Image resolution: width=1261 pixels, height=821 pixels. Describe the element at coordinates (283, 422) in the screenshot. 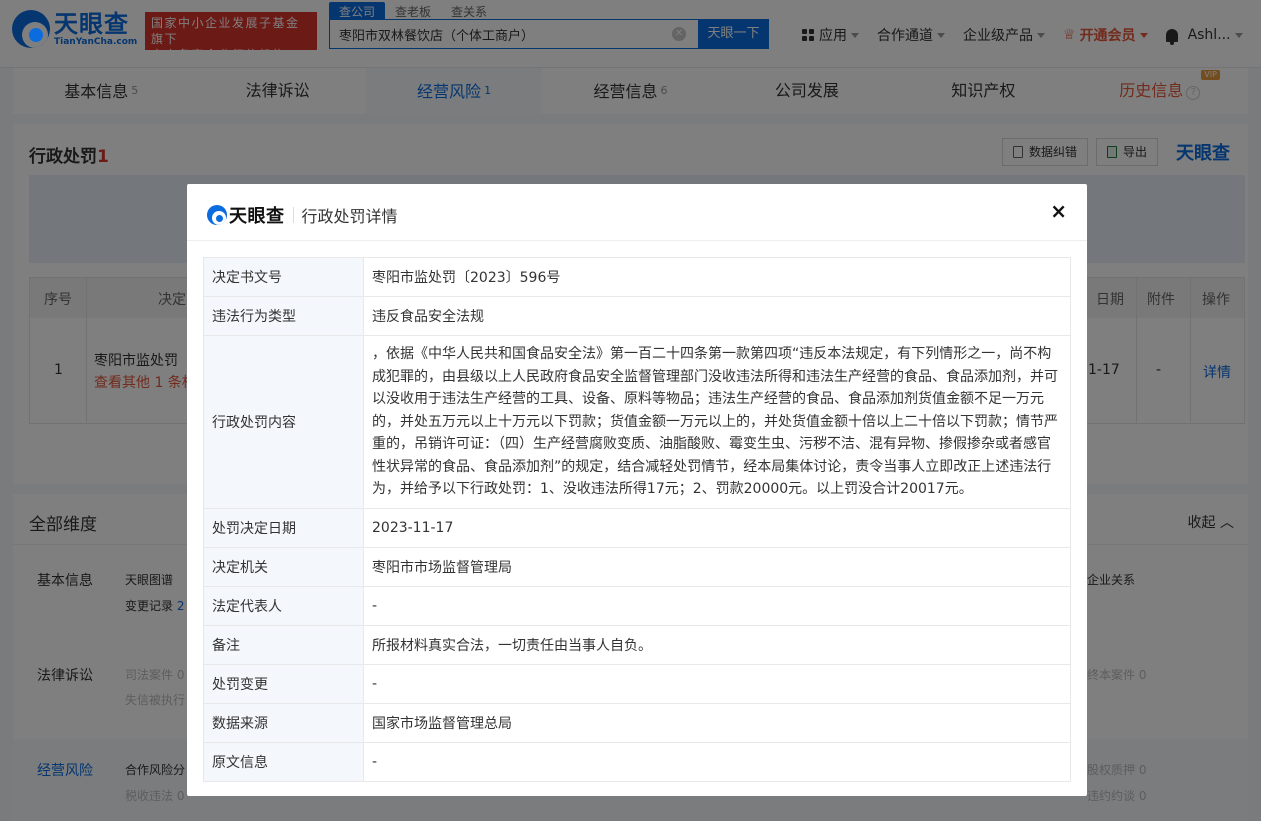

I see `field-key: 行政处罚内容` at that location.